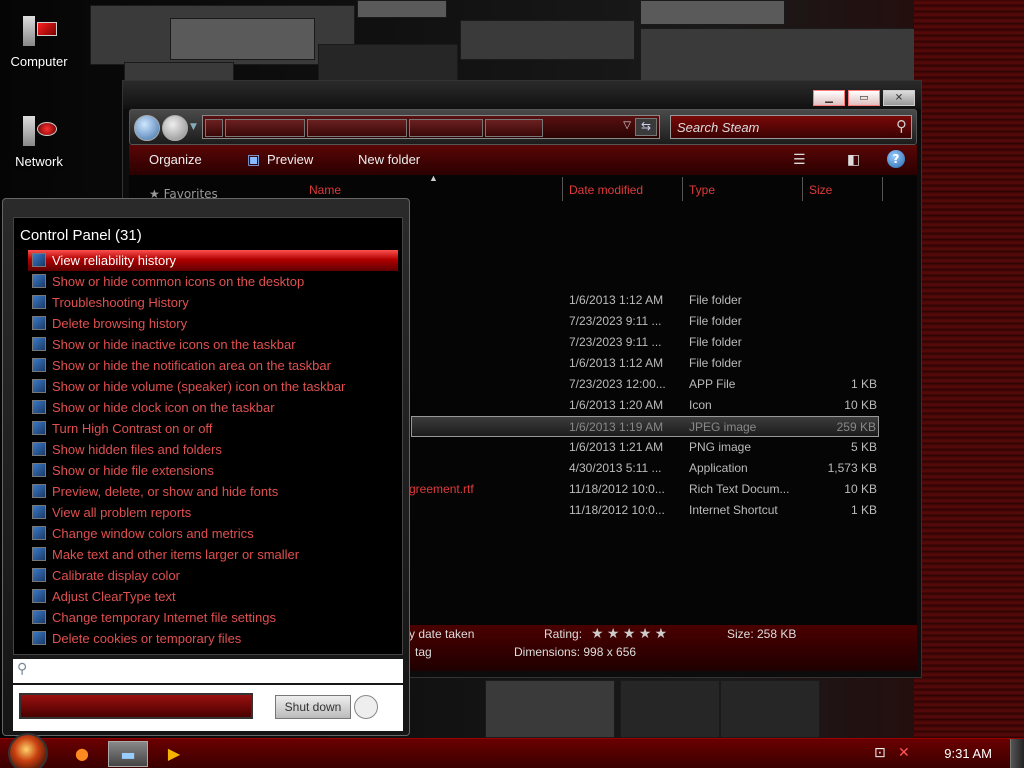 The width and height of the screenshot is (1024, 768). What do you see at coordinates (799, 160) in the screenshot?
I see `views-icon: ☰` at bounding box center [799, 160].